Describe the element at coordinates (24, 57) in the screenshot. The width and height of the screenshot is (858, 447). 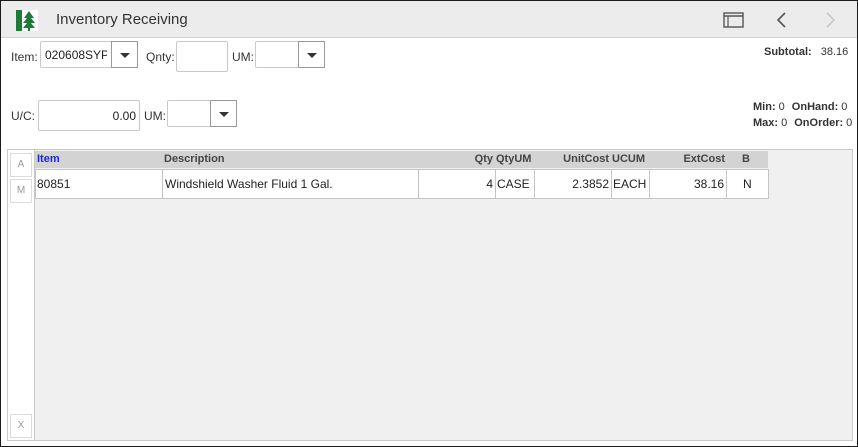
I see `item-label: Item:` at that location.